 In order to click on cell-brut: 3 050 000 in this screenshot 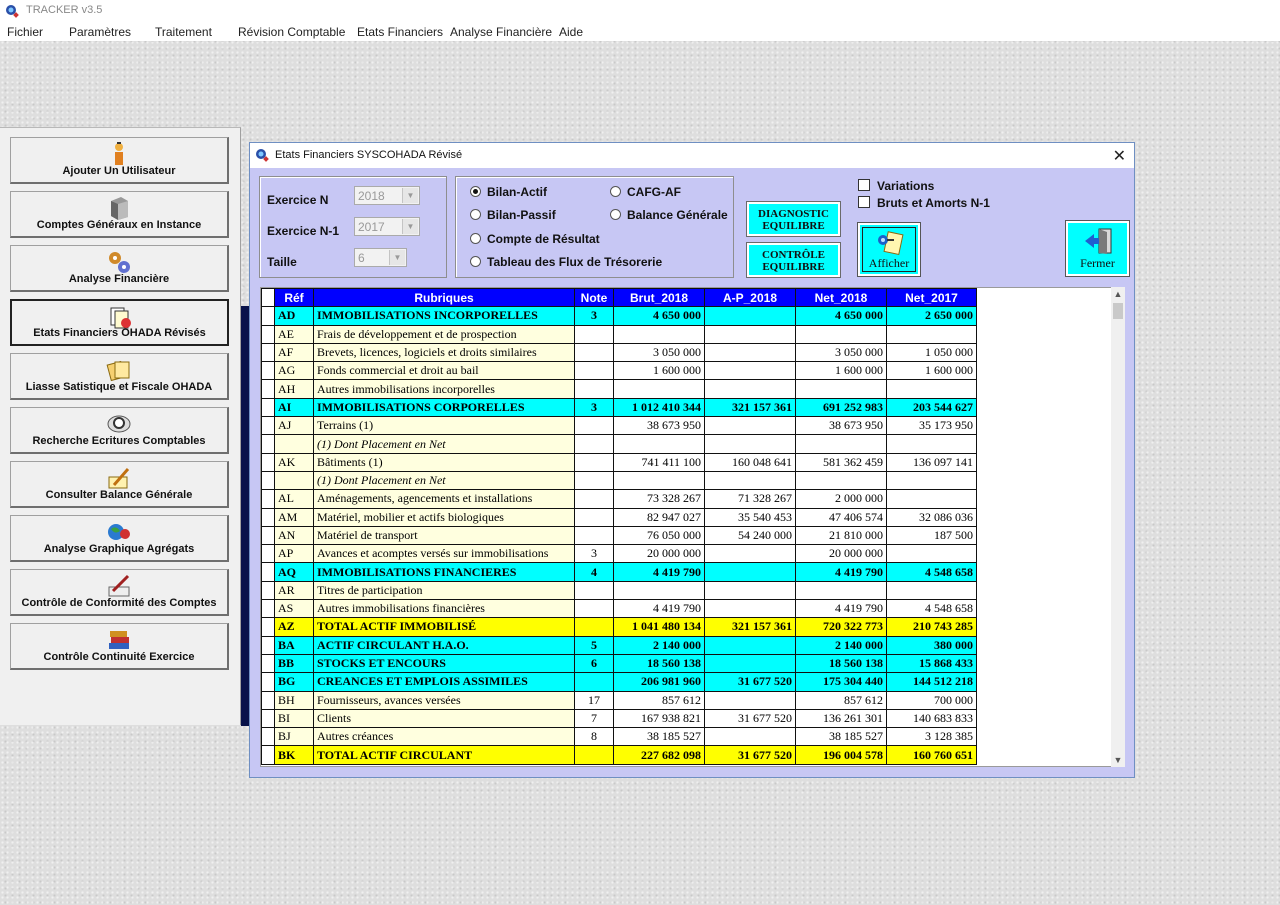, I will do `click(659, 352)`.